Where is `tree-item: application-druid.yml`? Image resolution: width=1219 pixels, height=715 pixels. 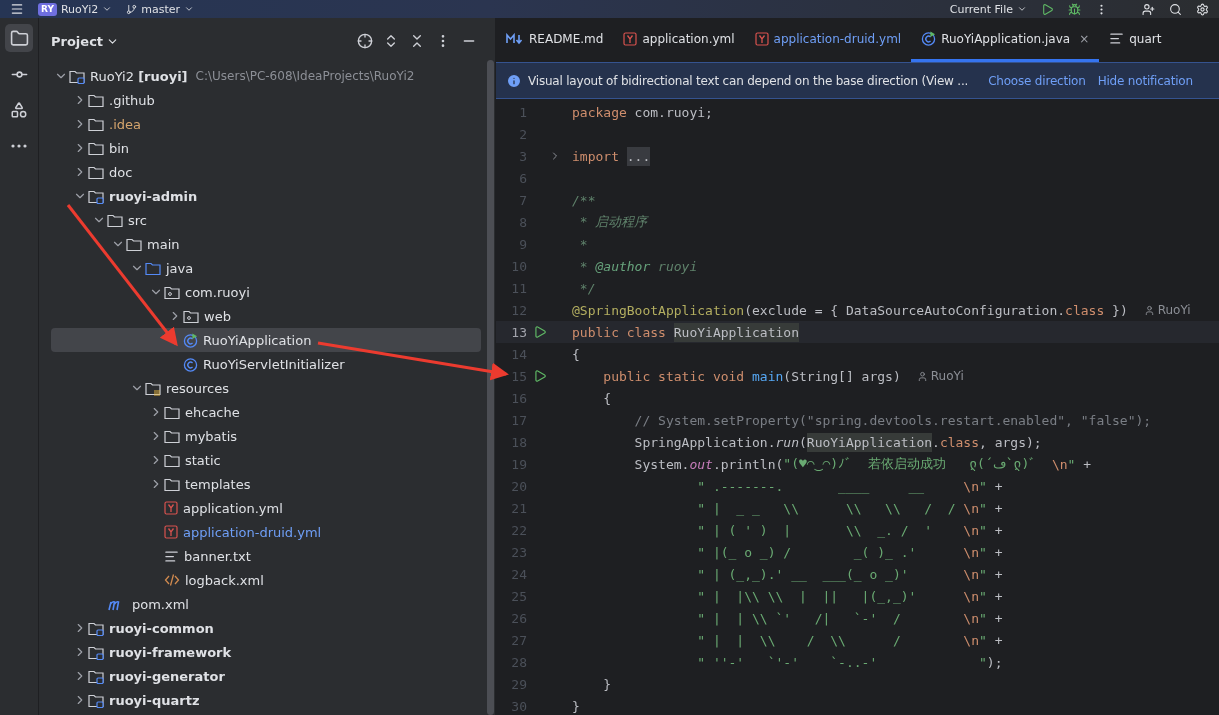 tree-item: application-druid.yml is located at coordinates (266, 532).